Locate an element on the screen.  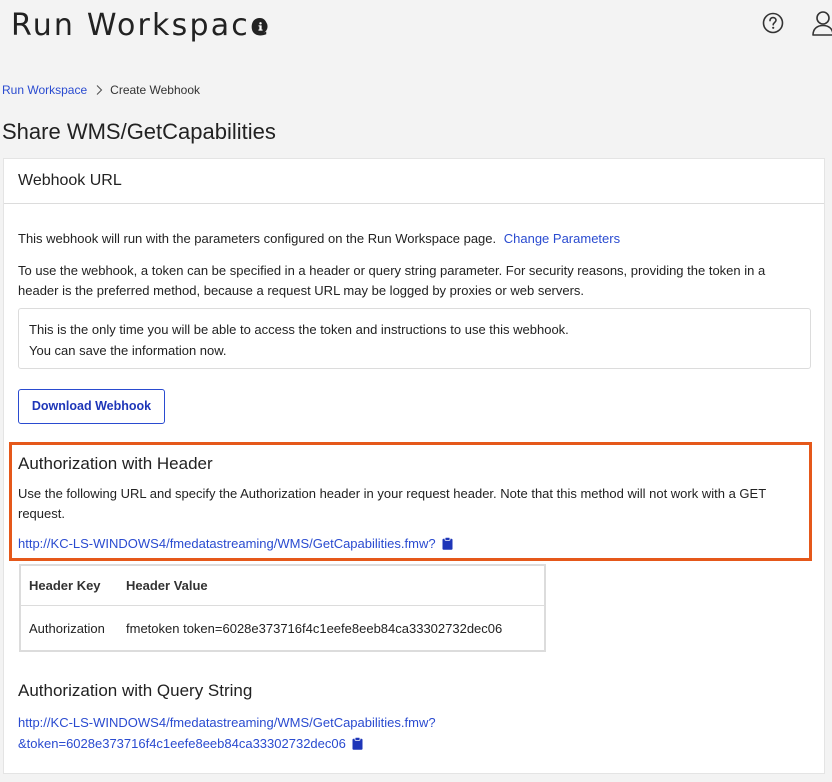
page-title: Share WMS/GetCapabilities is located at coordinates (139, 131).